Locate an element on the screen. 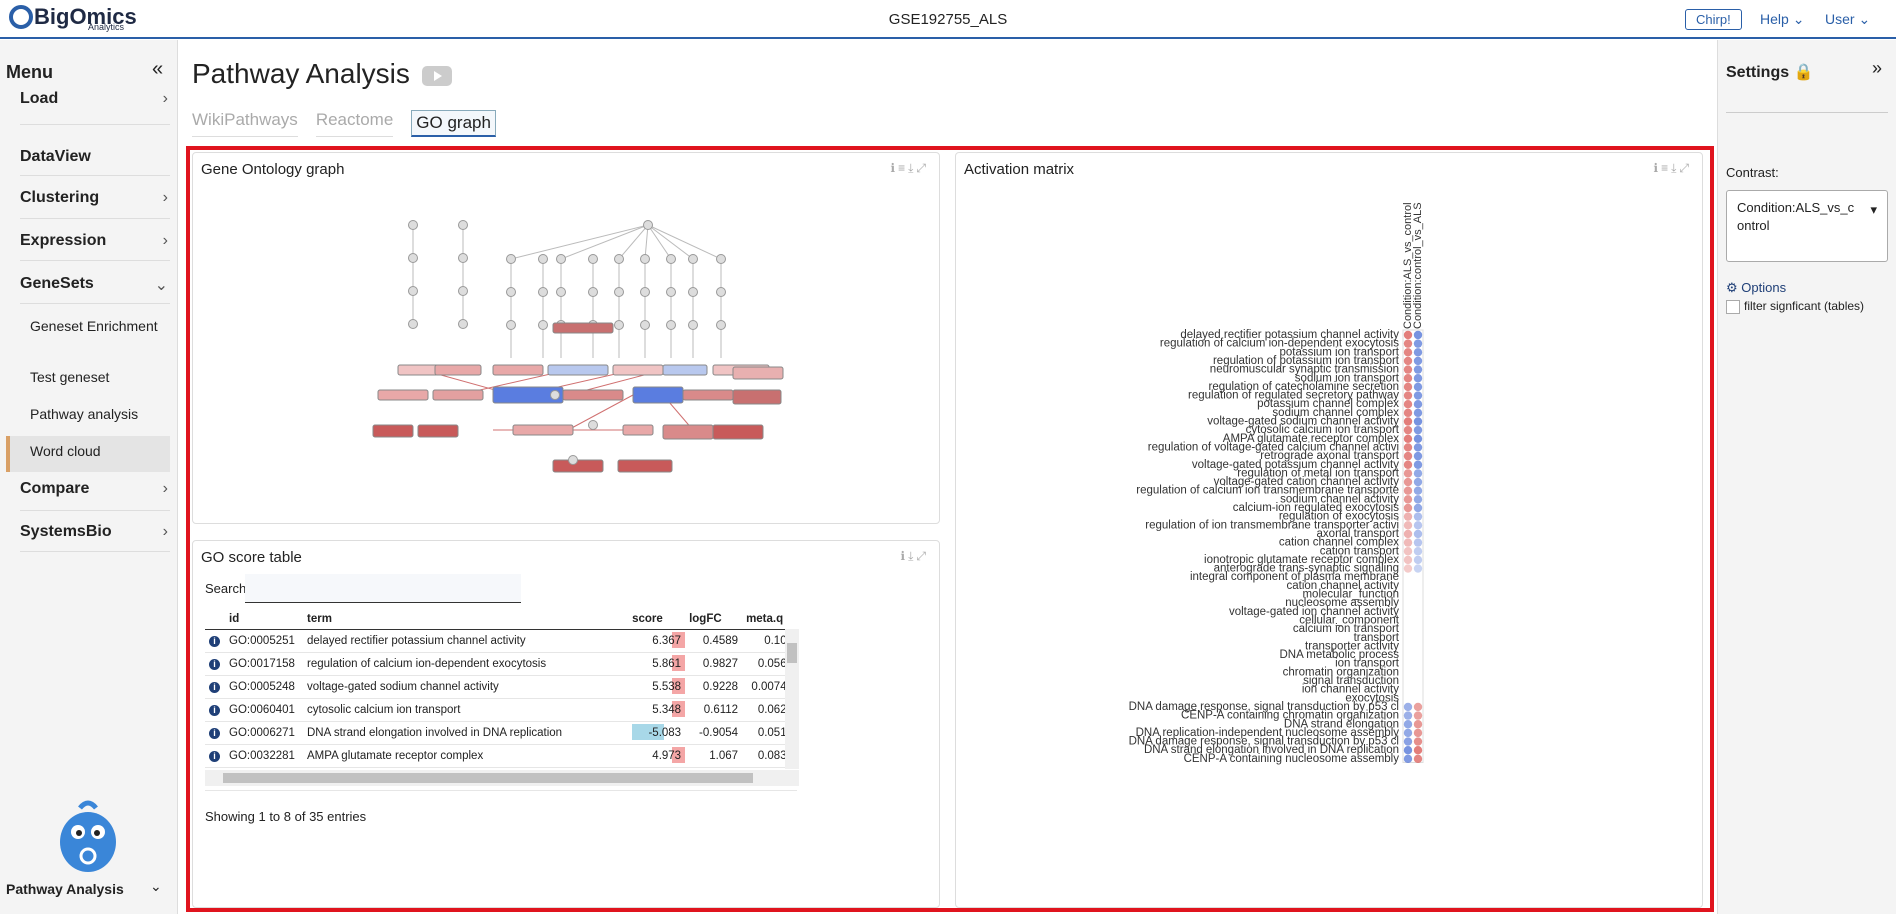  sidebar-subitem-test-geneset: Test geneset is located at coordinates (69, 377).